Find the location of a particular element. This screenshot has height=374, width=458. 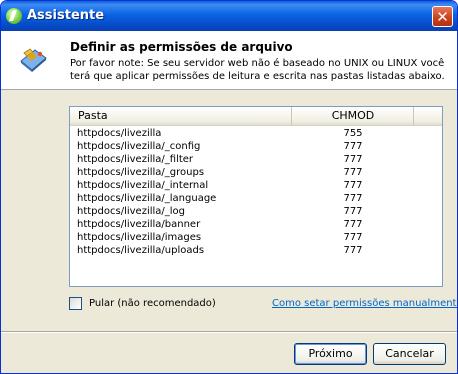

folder-path: httpdocs/livezilla/_groups is located at coordinates (141, 172).